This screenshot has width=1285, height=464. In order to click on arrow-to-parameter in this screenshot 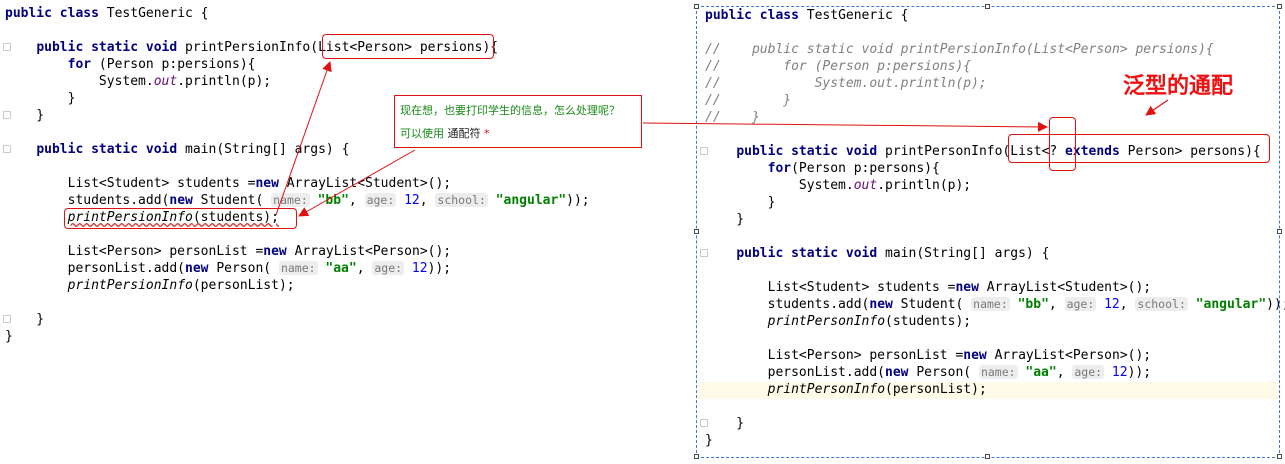, I will do `click(303, 138)`.